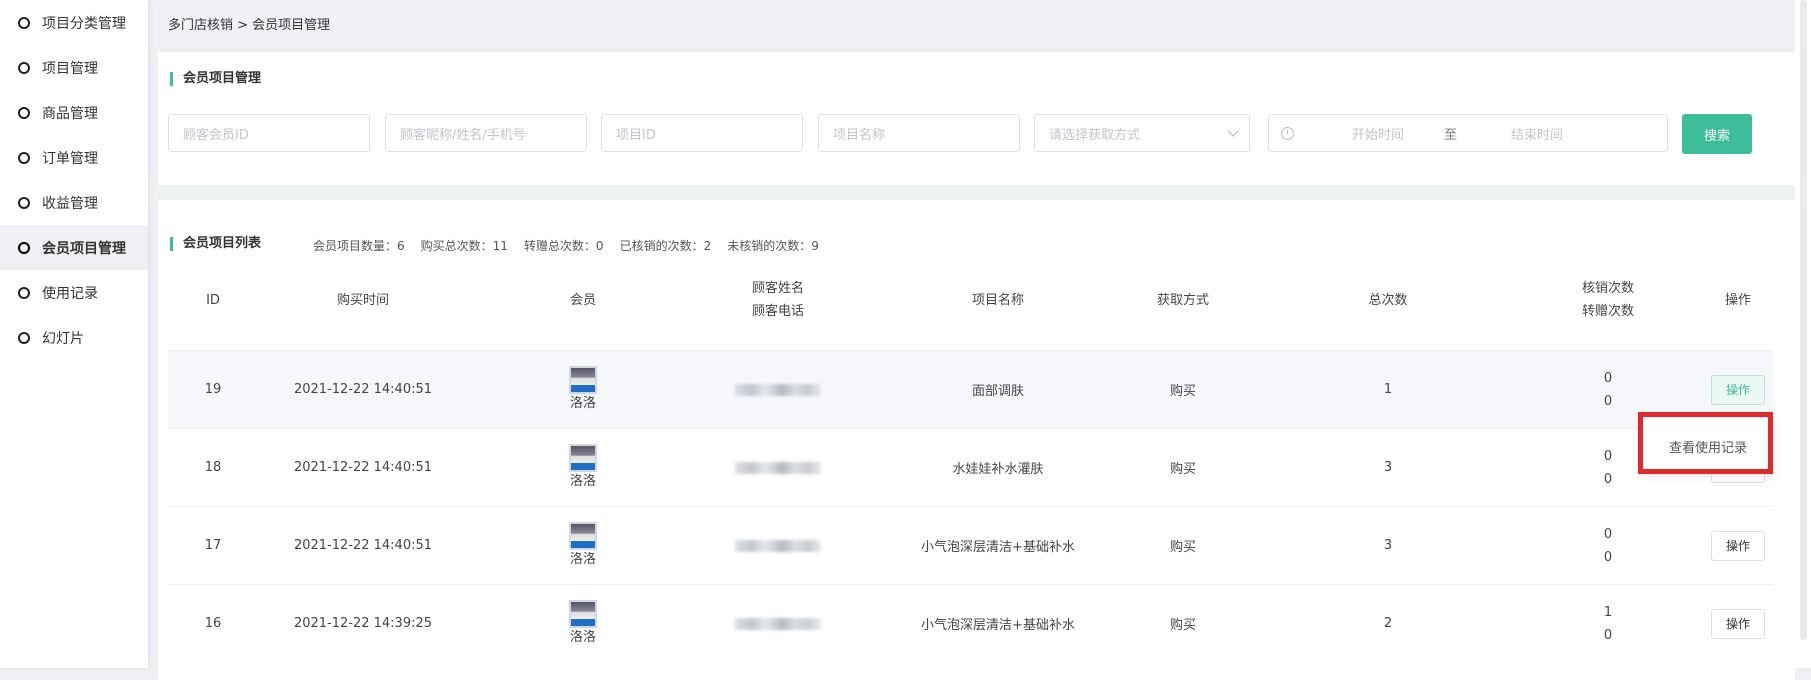 The height and width of the screenshot is (680, 1811). Describe the element at coordinates (777, 311) in the screenshot. I see `col-customer-phone: 顾客电话` at that location.